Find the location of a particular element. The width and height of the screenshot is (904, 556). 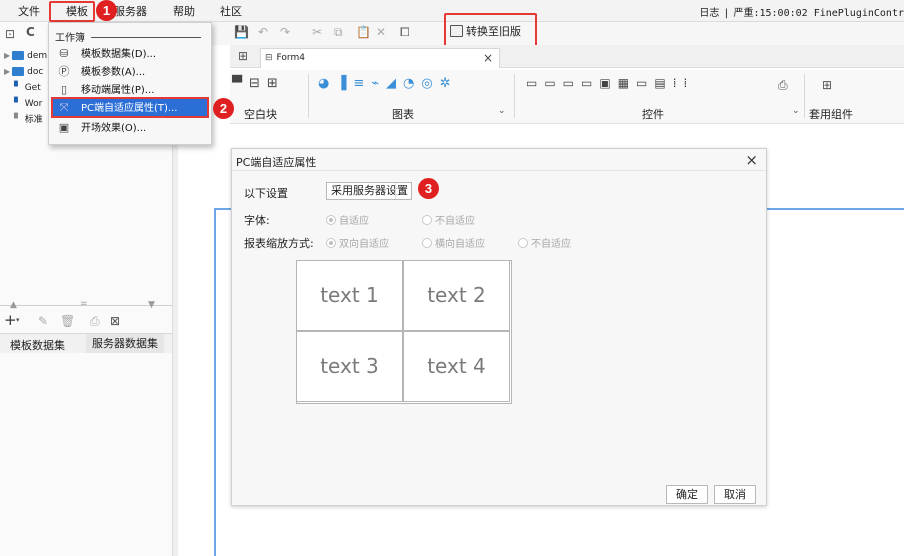

component-icon: ⊞ is located at coordinates (827, 85).